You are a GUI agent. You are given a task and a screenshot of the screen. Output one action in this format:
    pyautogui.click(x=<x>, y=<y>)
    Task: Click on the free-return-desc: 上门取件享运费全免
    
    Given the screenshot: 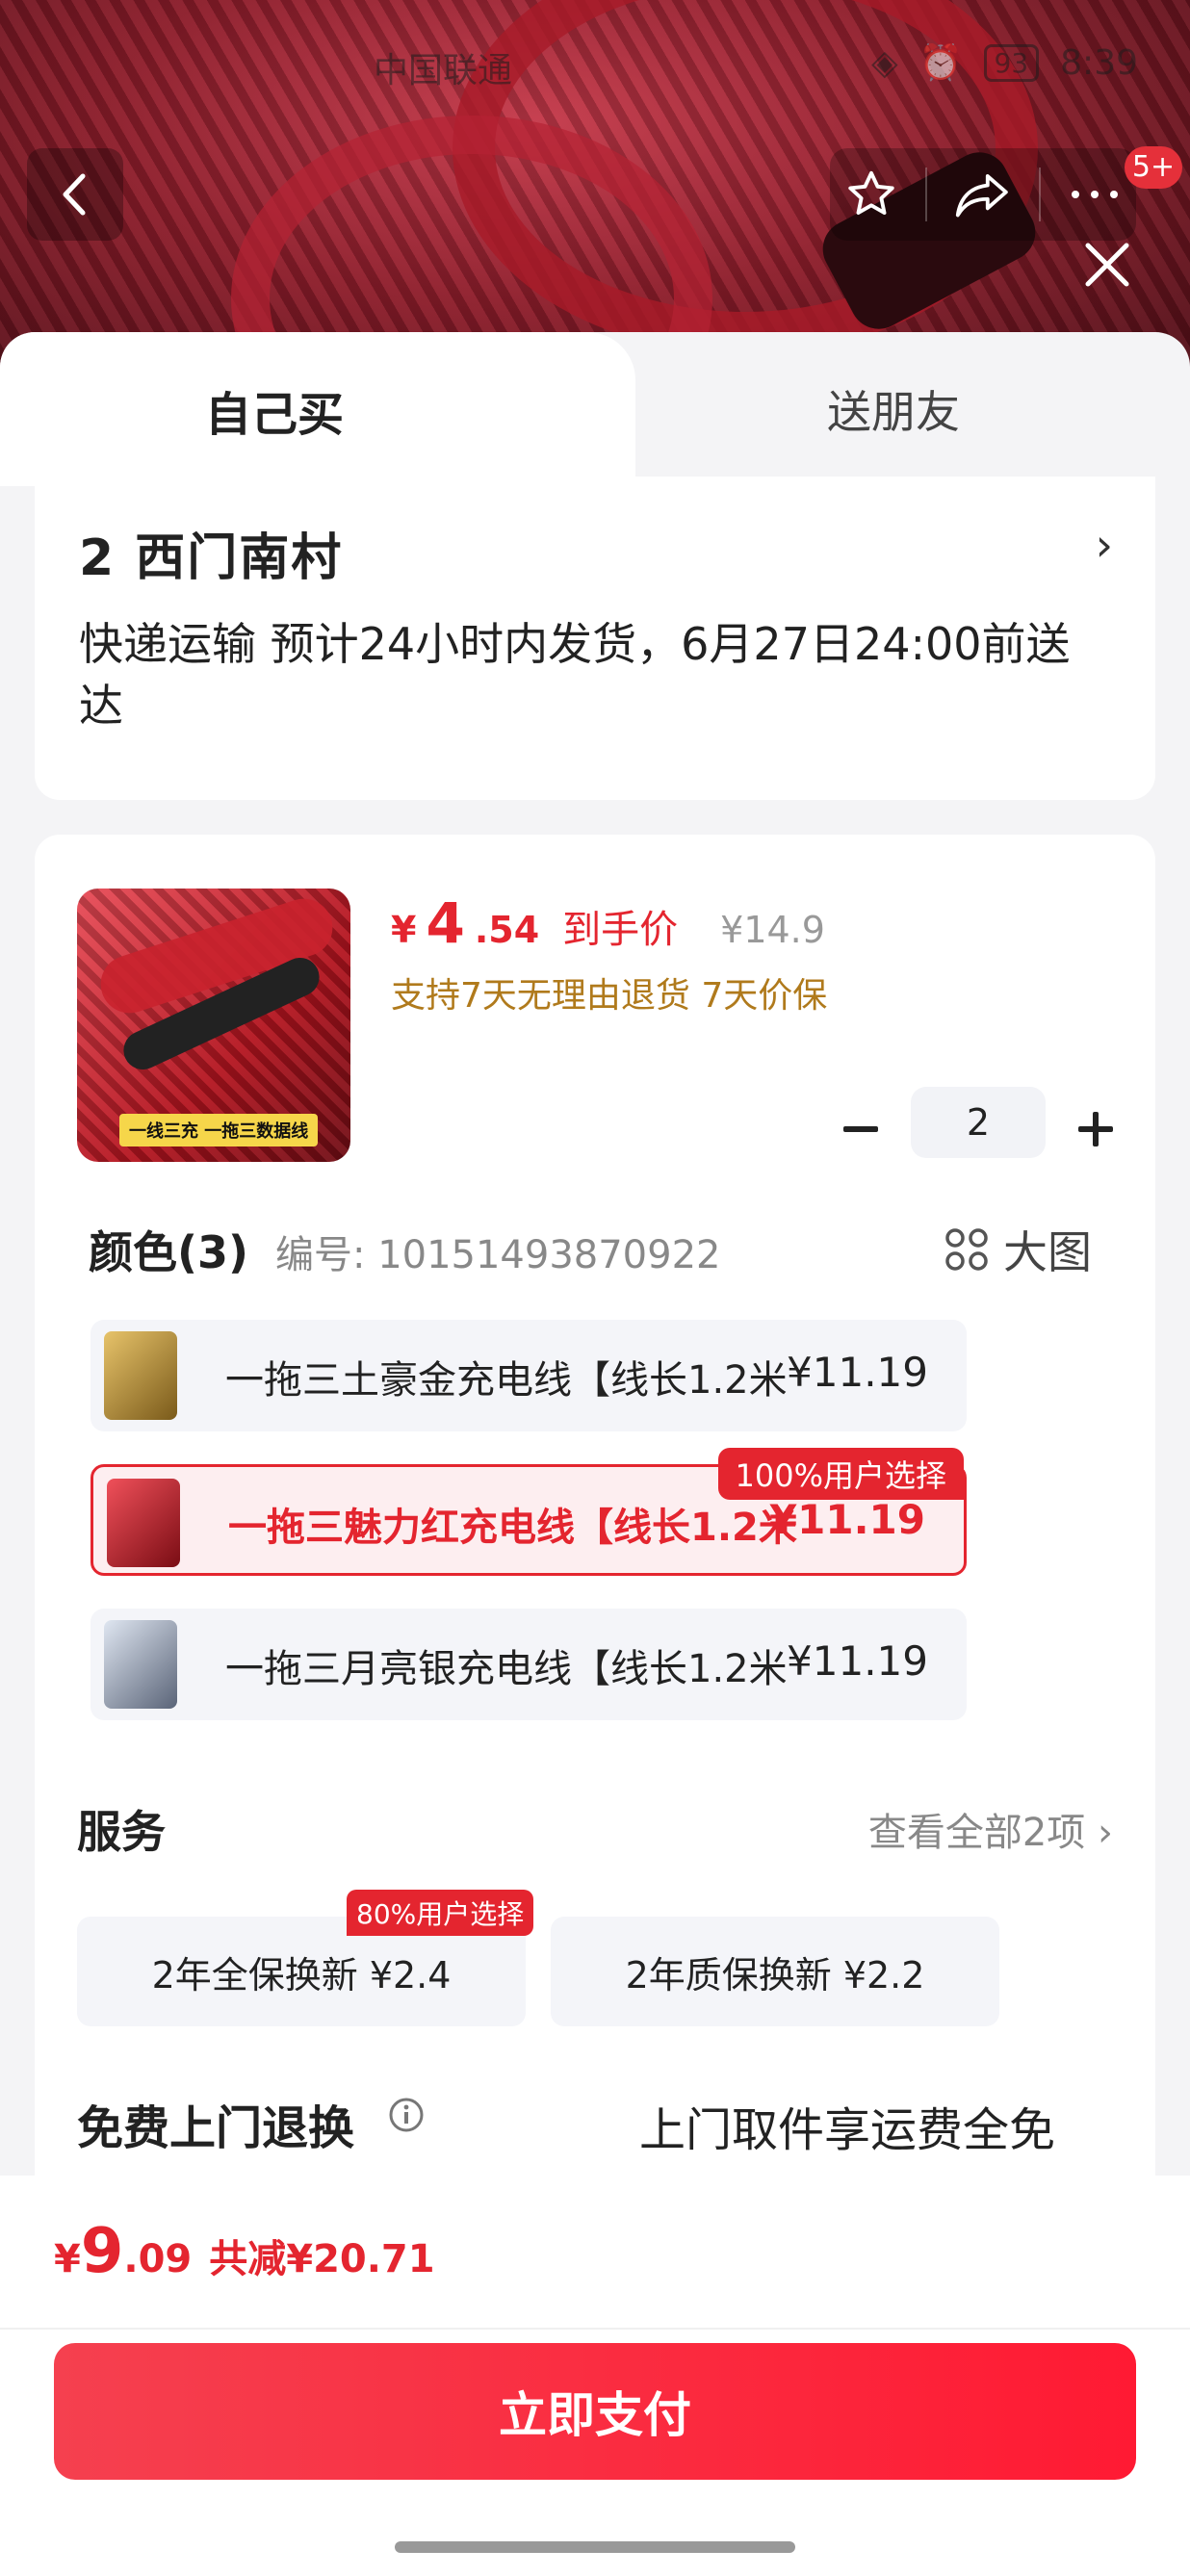 What is the action you would take?
    pyautogui.click(x=848, y=2130)
    